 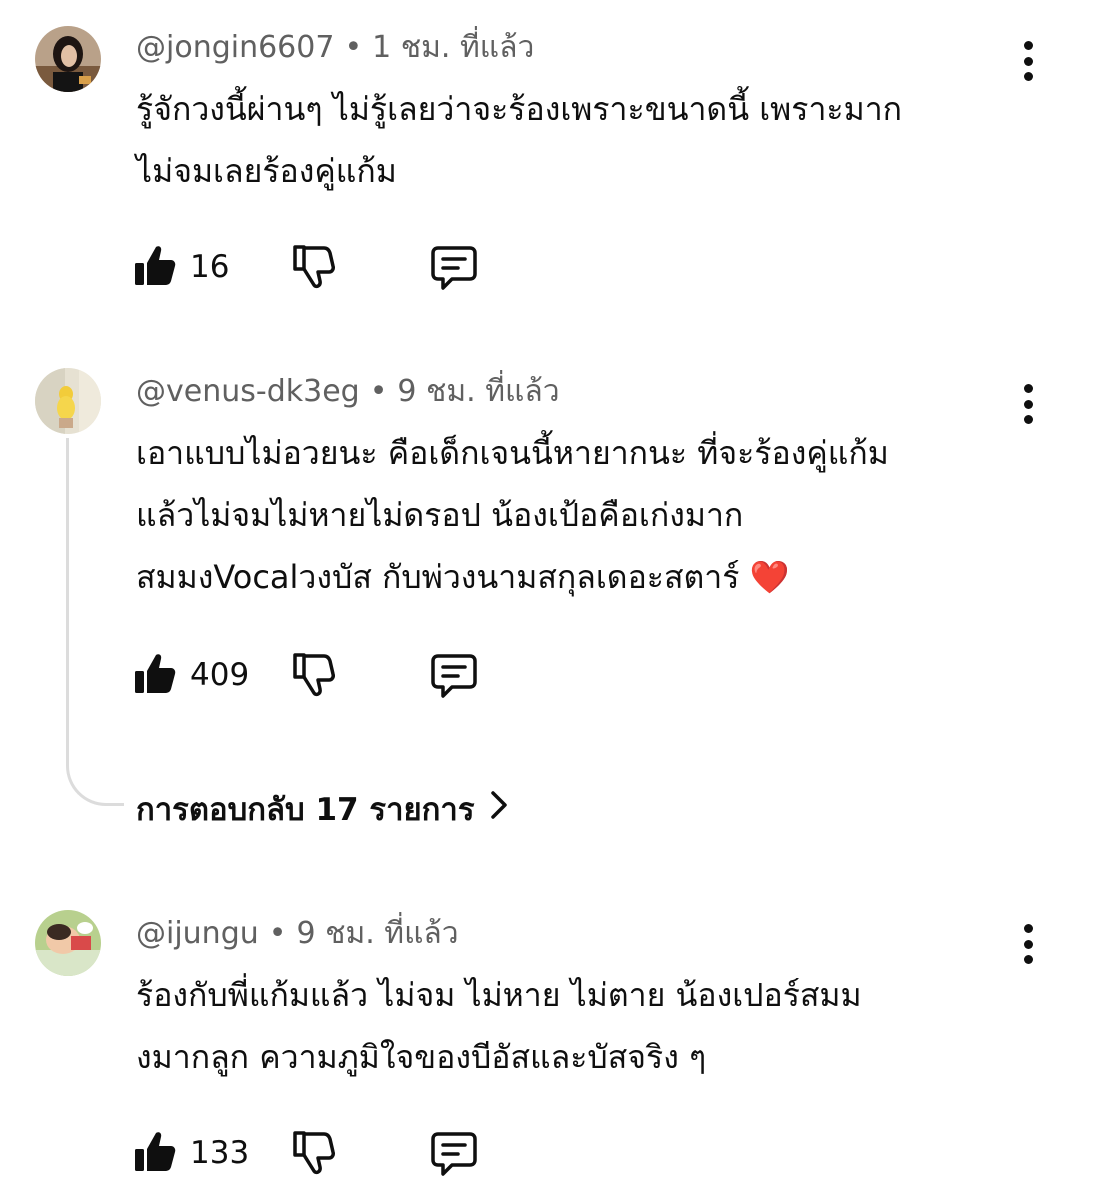 I want to click on comment-line: ไม่จมเลยร้องคู่แก้ม, so click(x=266, y=171).